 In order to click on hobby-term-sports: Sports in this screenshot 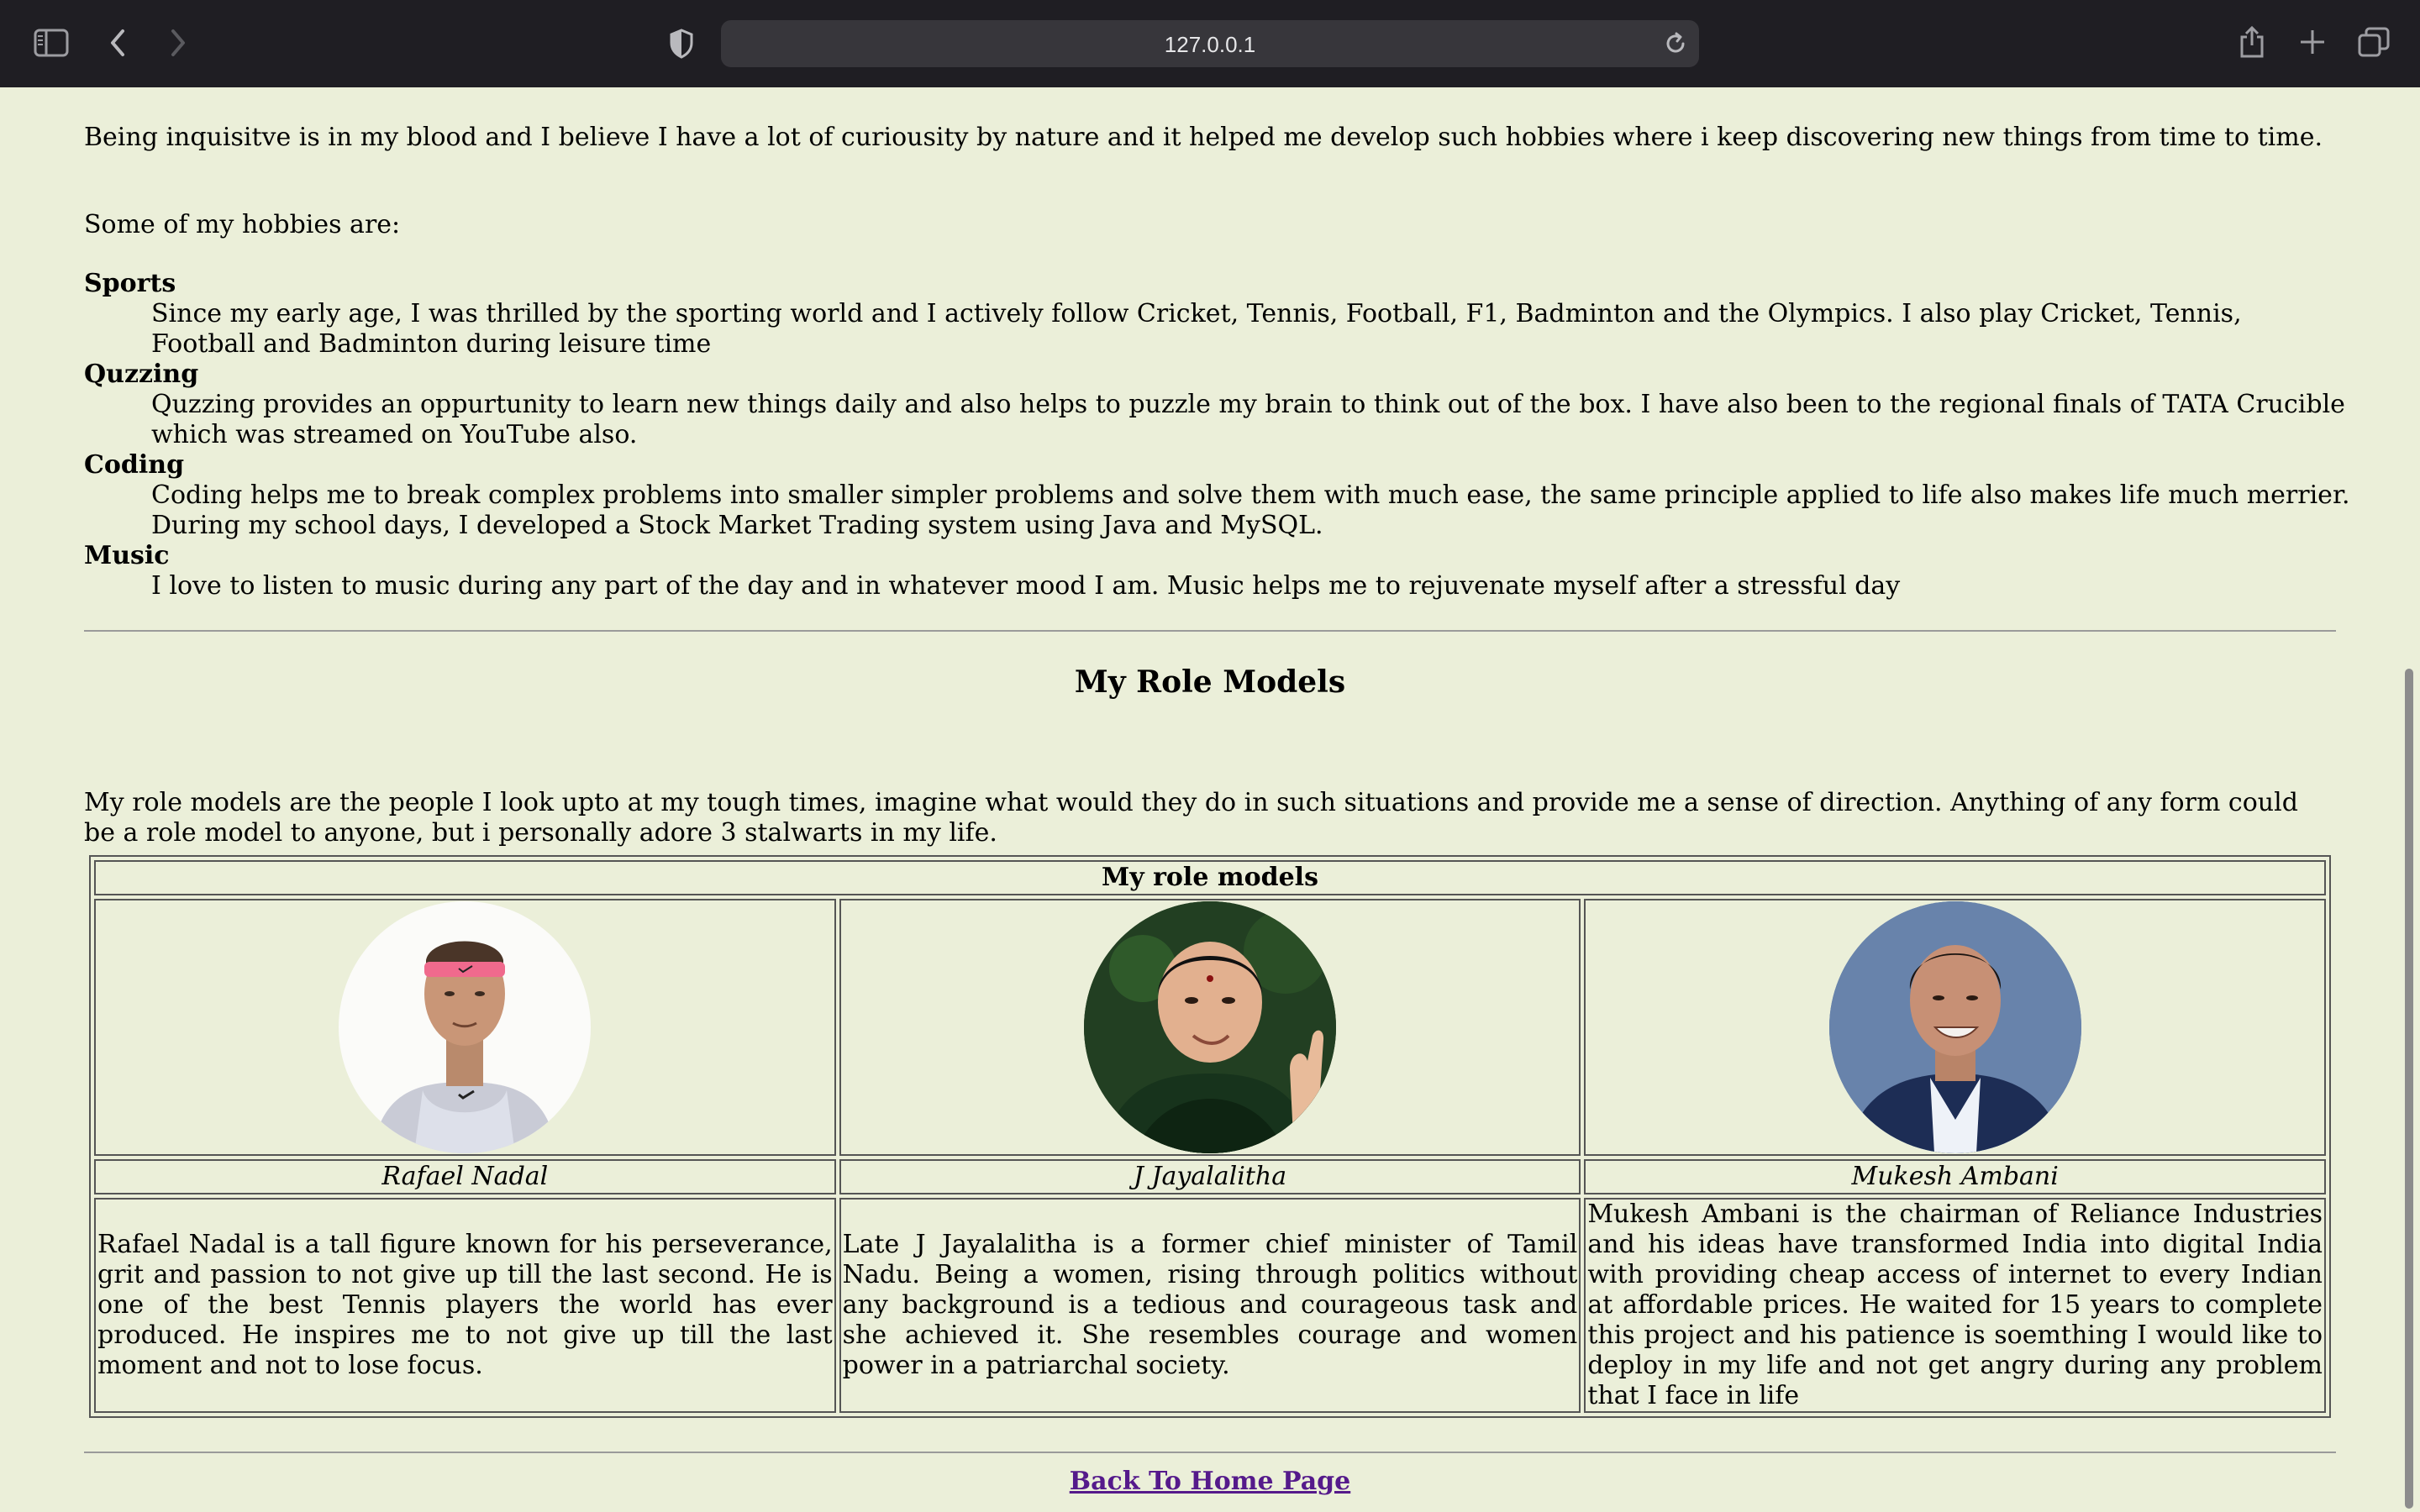, I will do `click(130, 283)`.